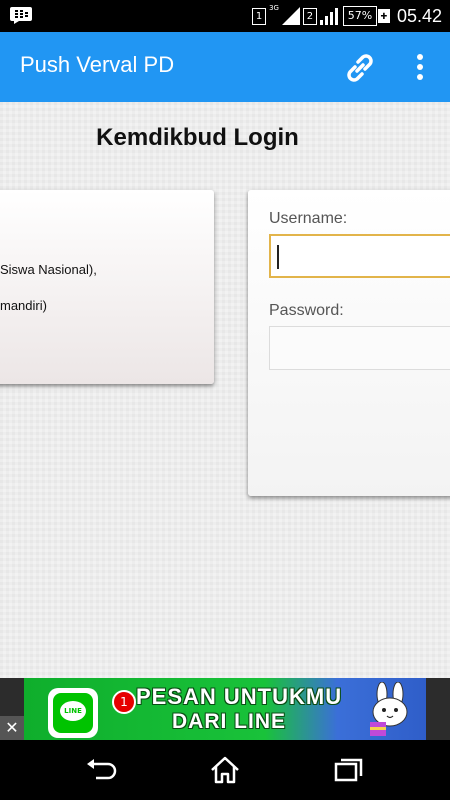 The width and height of the screenshot is (450, 800). I want to click on overflow-menu-icon, so click(420, 67).